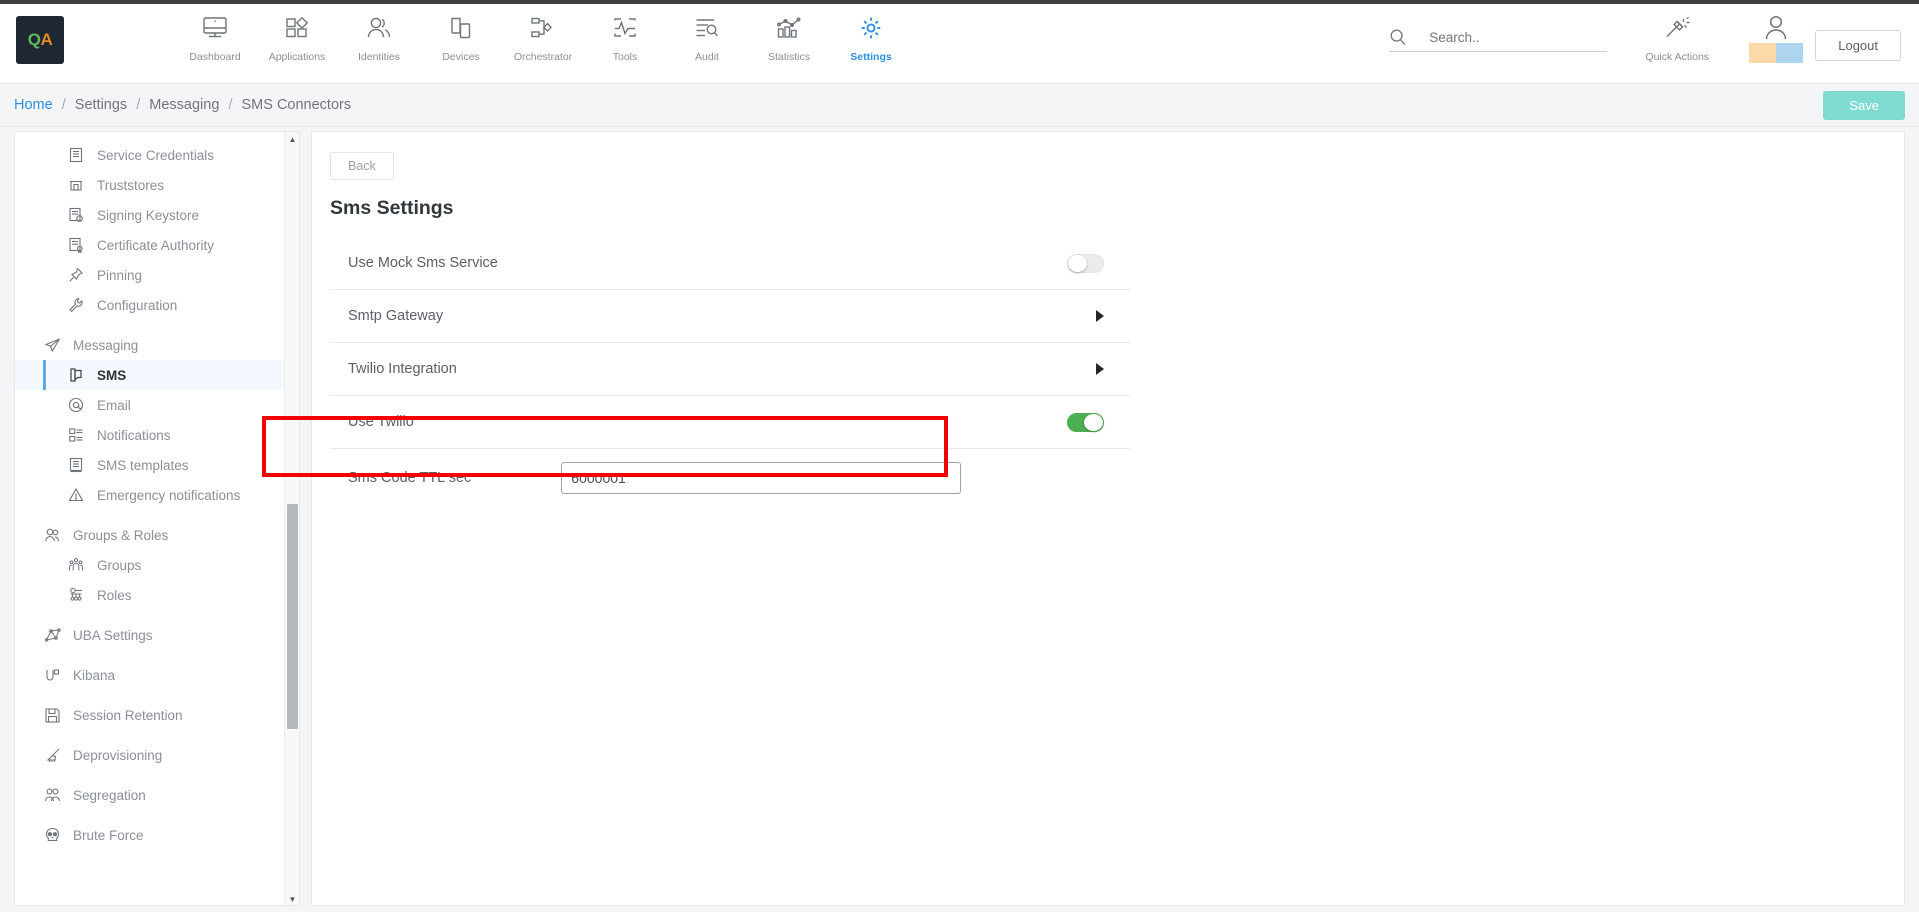 Image resolution: width=1919 pixels, height=912 pixels. Describe the element at coordinates (410, 478) in the screenshot. I see `row-label: Sms Code TTL sec` at that location.